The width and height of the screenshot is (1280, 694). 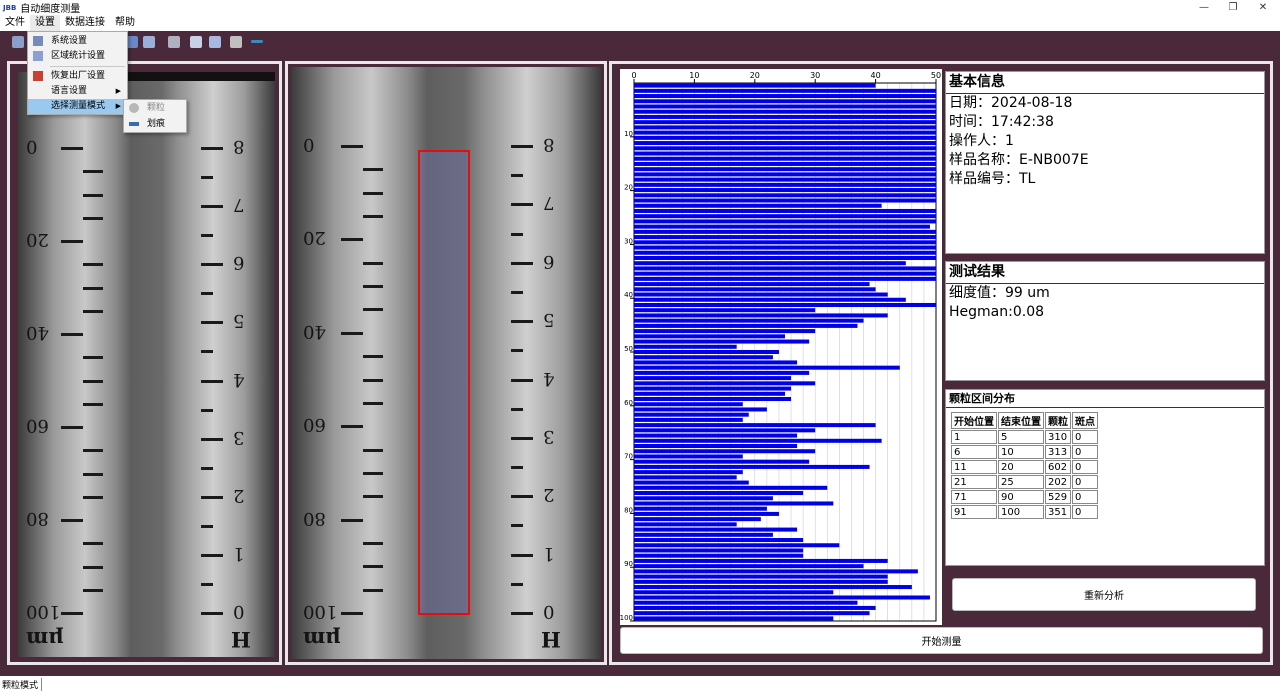 What do you see at coordinates (22, 684) in the screenshot?
I see `status-mode: 颗粒模式` at bounding box center [22, 684].